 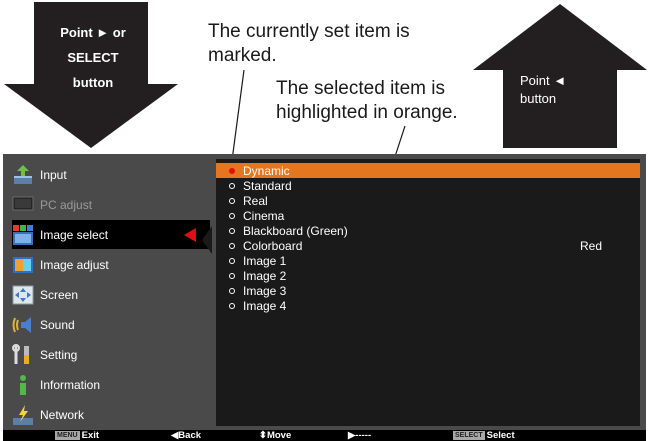 I want to click on colorboard-value: Red, so click(x=591, y=245).